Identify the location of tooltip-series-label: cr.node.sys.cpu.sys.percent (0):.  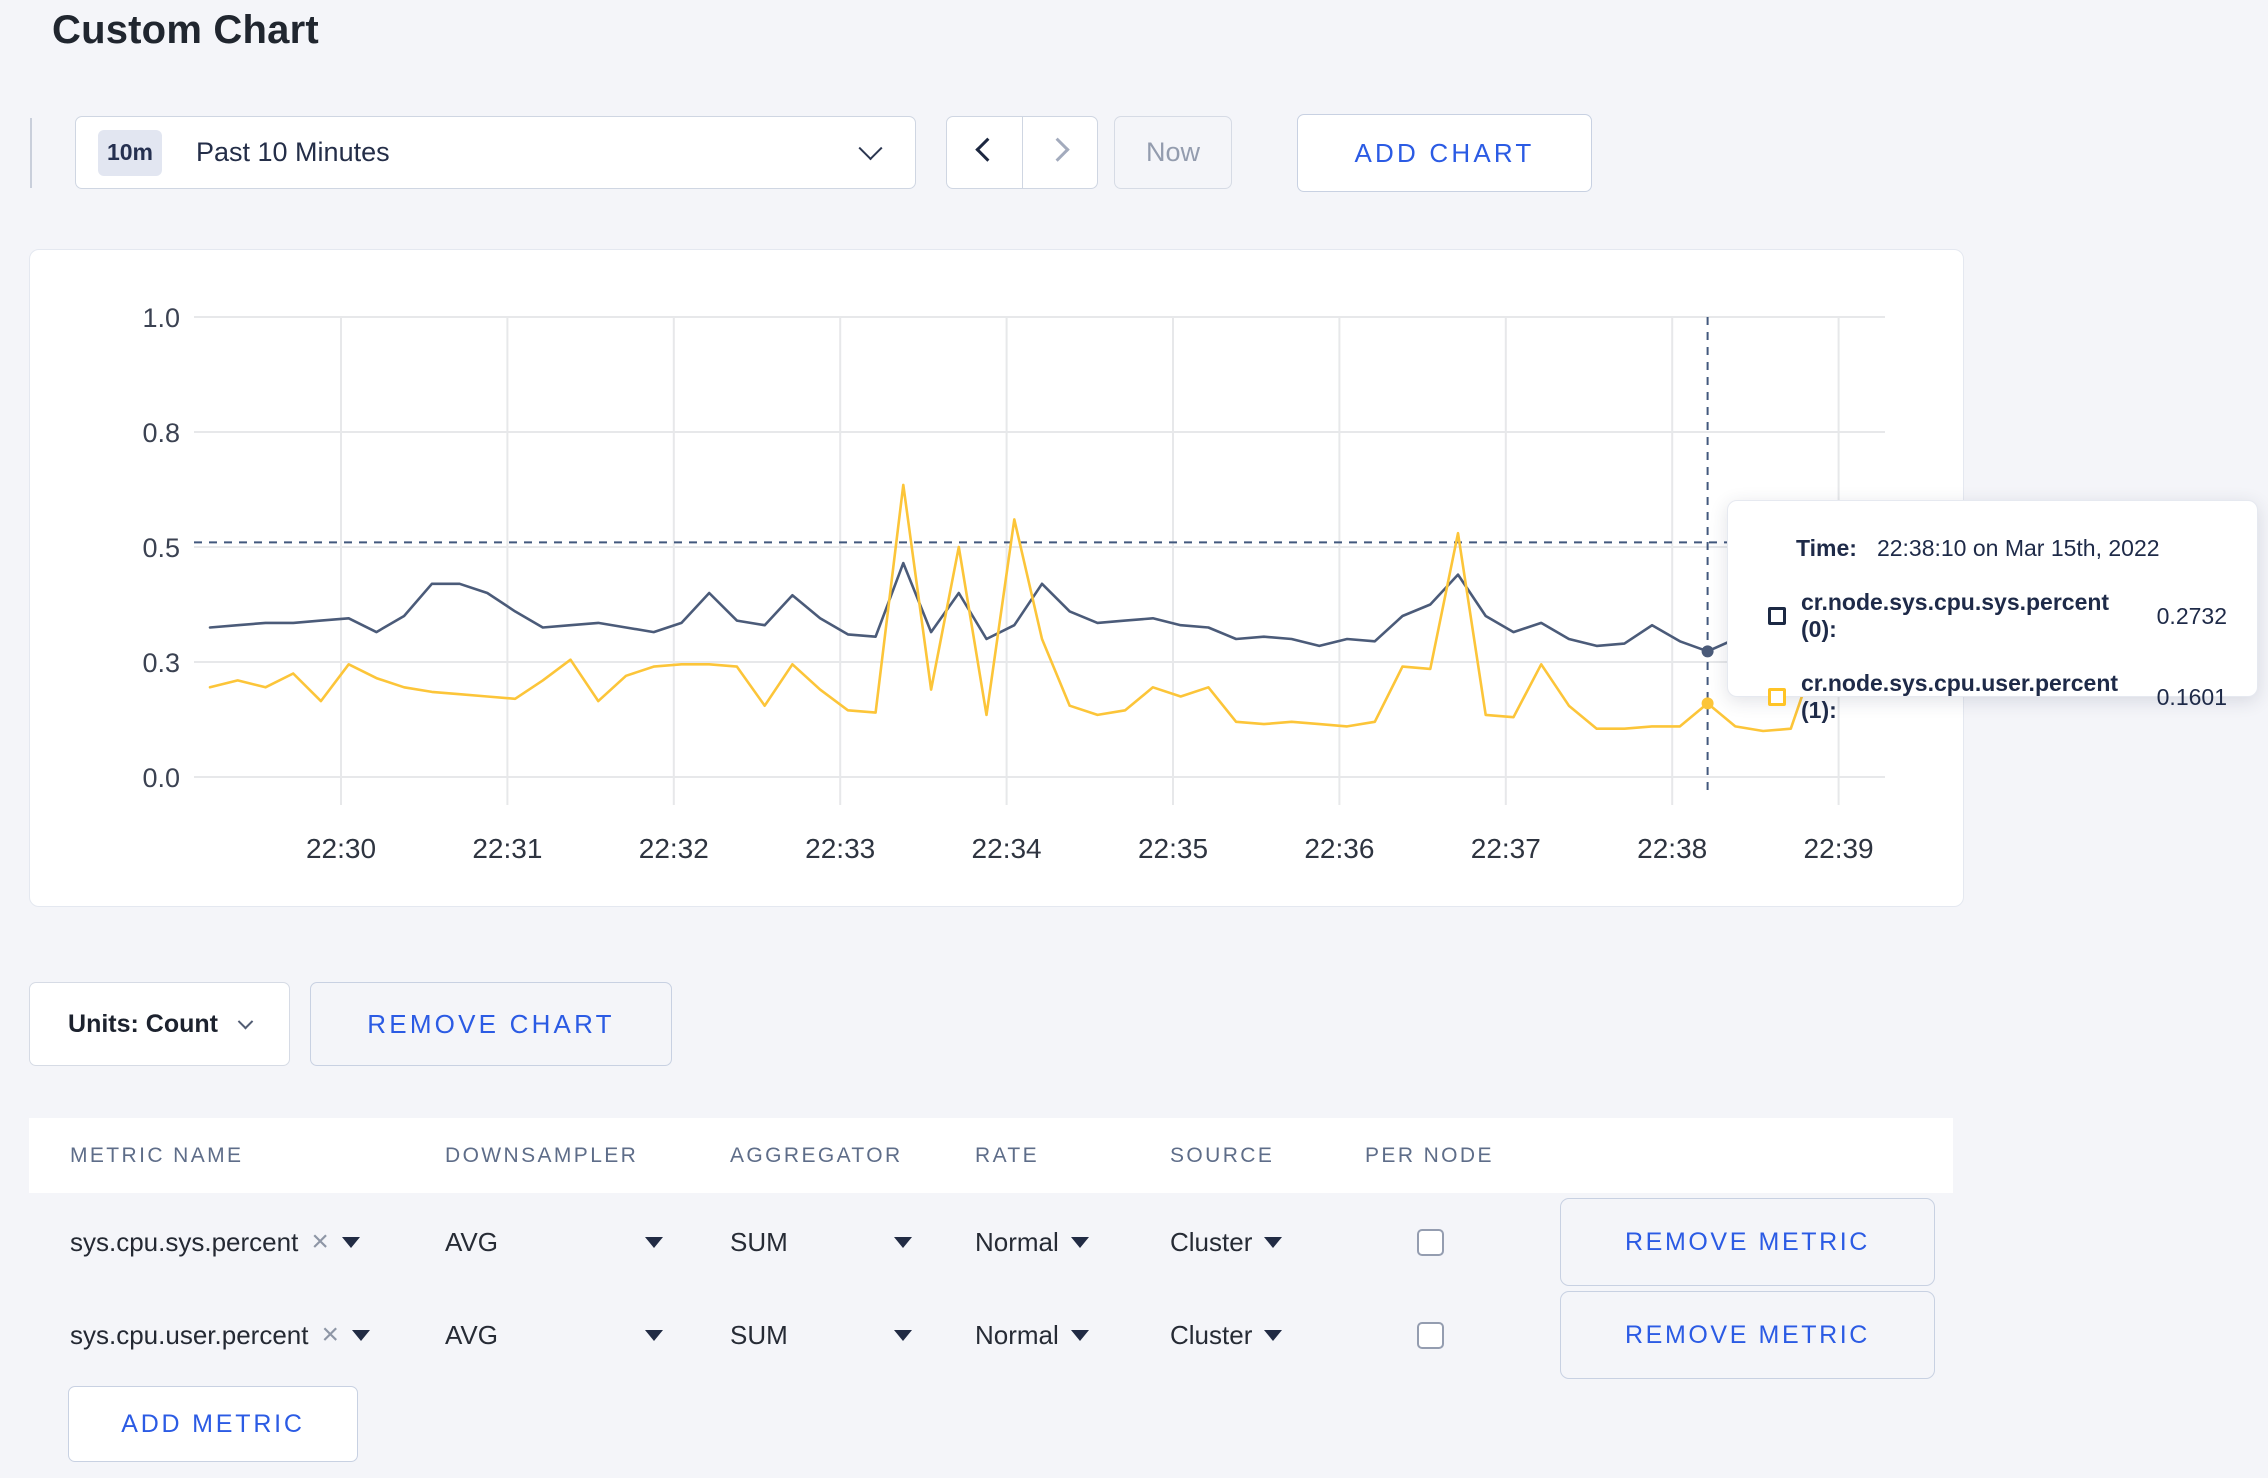
(1955, 615).